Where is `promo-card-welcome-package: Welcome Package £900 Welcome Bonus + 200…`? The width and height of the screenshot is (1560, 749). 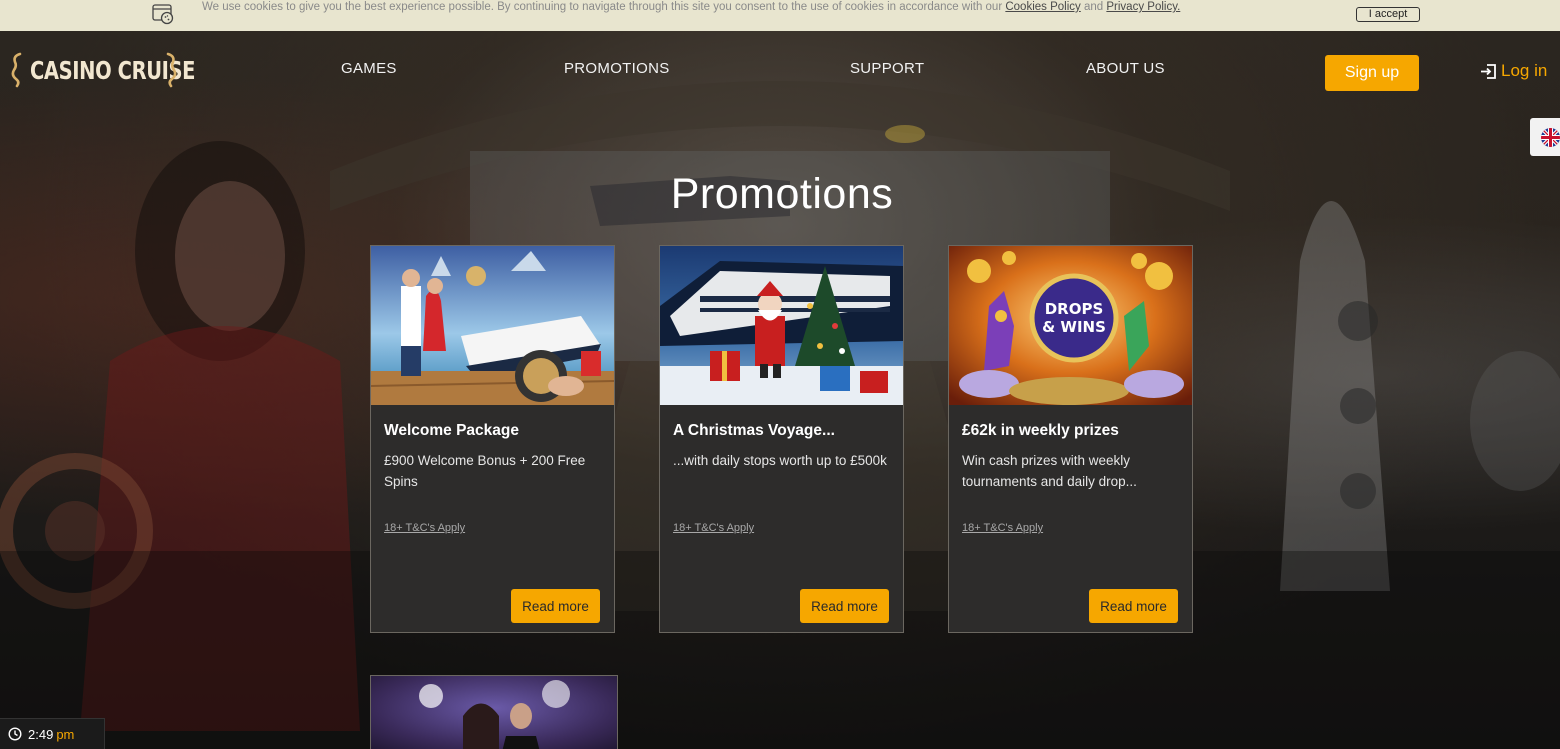 promo-card-welcome-package: Welcome Package £900 Welcome Bonus + 200… is located at coordinates (492, 439).